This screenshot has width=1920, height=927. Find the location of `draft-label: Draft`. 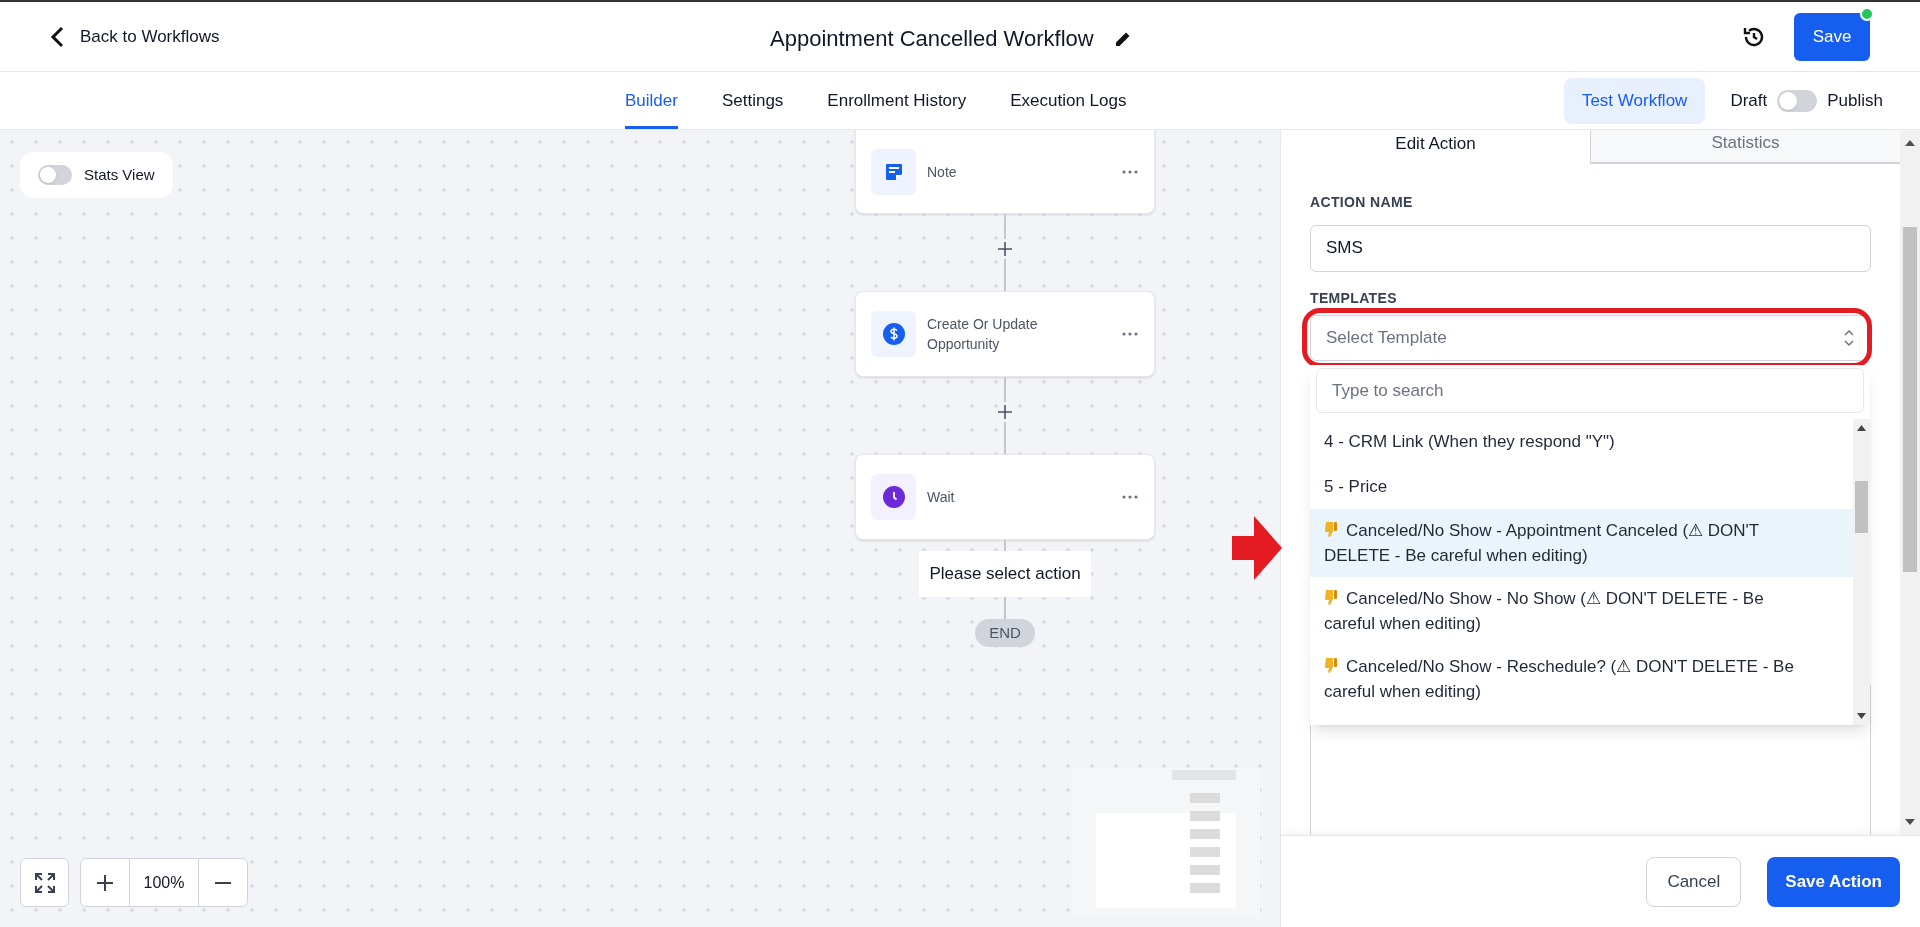

draft-label: Draft is located at coordinates (1749, 100).